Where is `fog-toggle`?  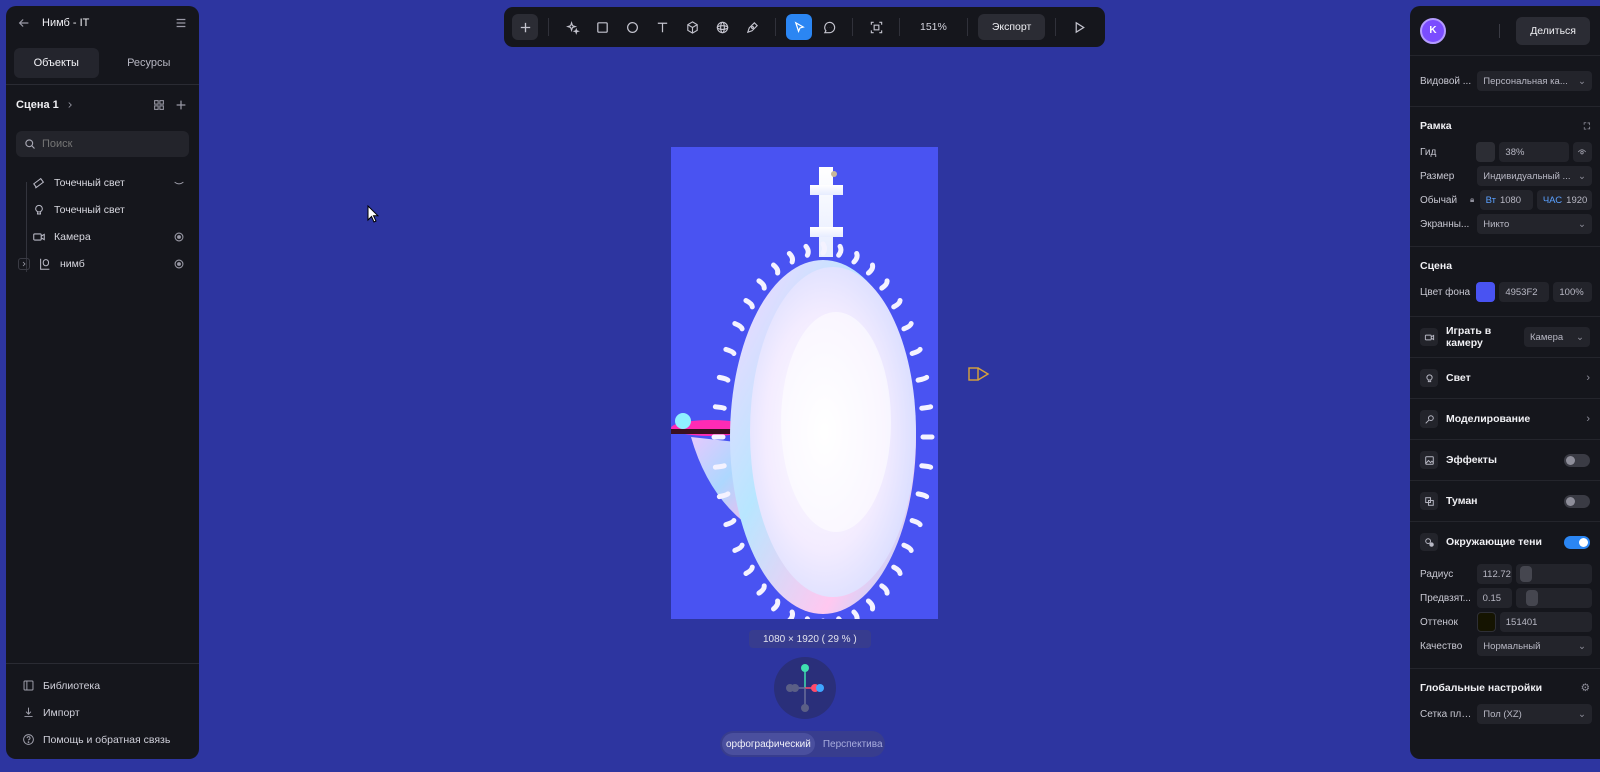
fog-toggle is located at coordinates (1577, 501).